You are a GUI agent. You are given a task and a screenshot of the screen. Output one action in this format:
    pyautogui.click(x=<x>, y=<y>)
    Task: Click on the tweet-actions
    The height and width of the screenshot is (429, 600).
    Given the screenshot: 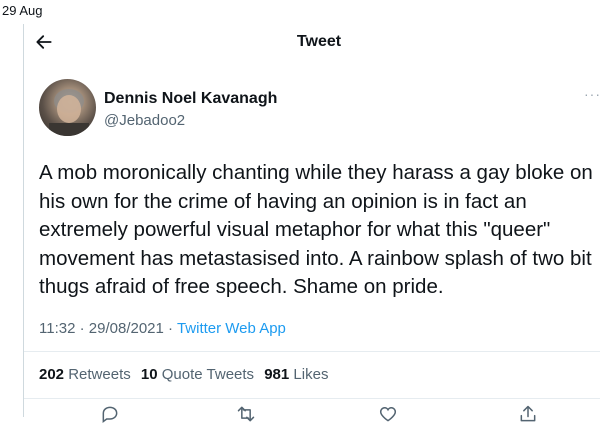 What is the action you would take?
    pyautogui.click(x=300, y=413)
    